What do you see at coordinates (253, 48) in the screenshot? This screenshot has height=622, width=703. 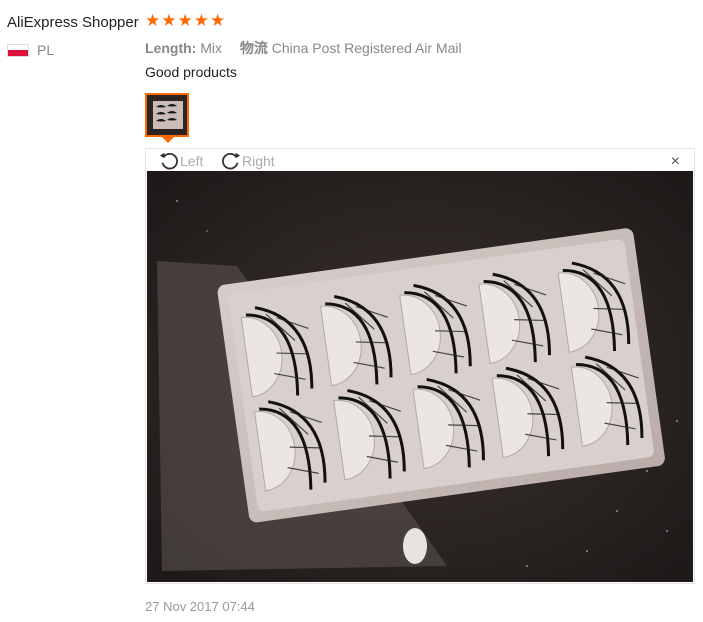 I see `logistics-label: 物流` at bounding box center [253, 48].